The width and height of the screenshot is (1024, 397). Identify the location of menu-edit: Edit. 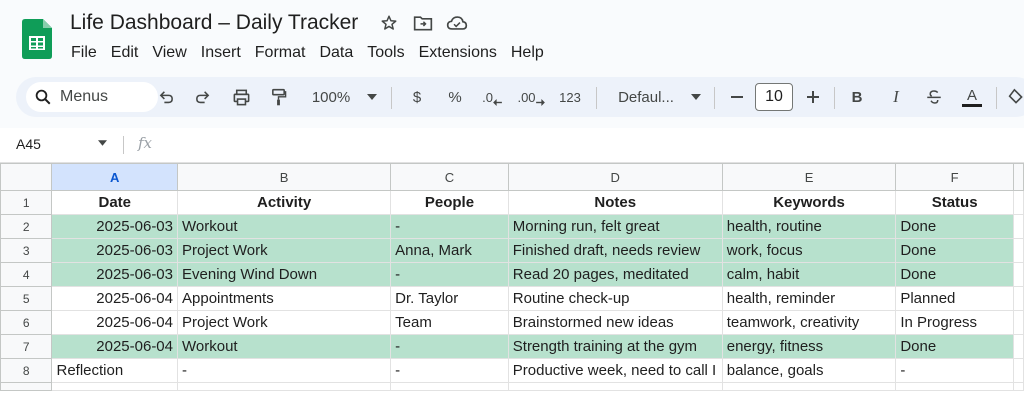
(125, 53).